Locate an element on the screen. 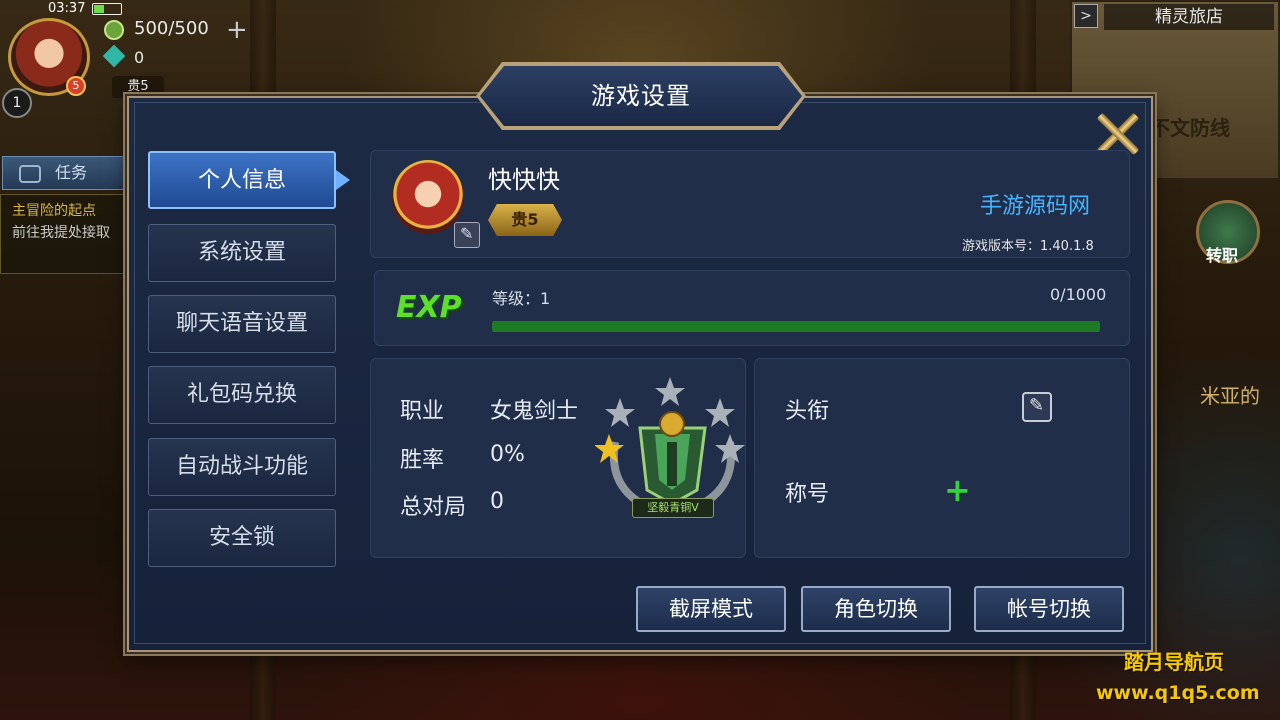  job-change-label: 转职 is located at coordinates (1222, 255).